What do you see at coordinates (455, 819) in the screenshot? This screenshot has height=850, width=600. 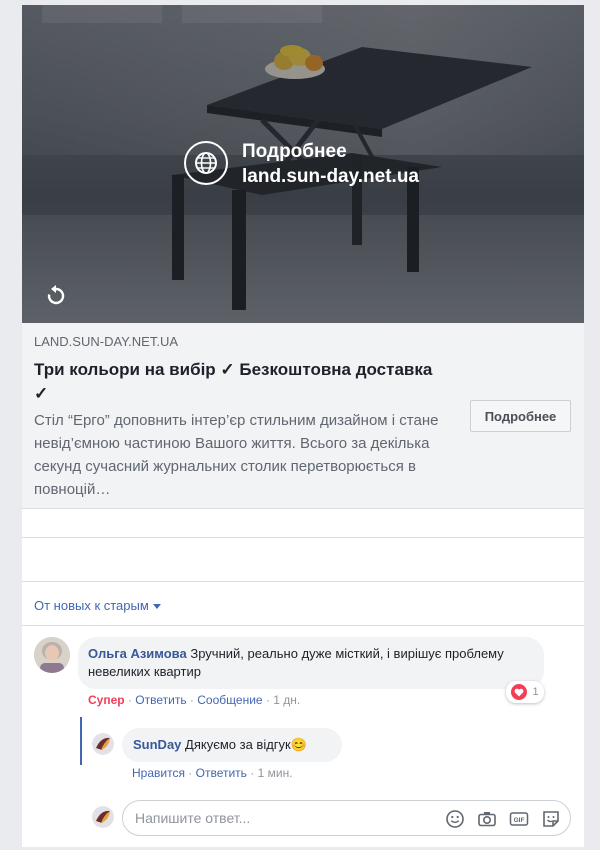 I see `emoji-icon` at bounding box center [455, 819].